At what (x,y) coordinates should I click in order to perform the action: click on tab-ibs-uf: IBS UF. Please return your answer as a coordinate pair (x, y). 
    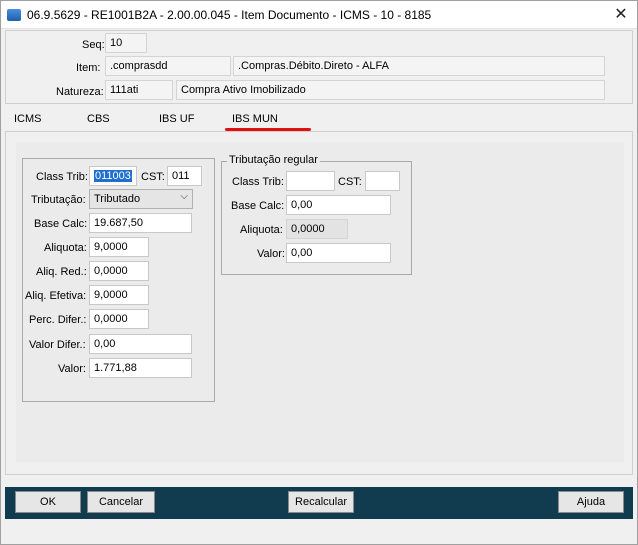
    Looking at the image, I should click on (176, 119).